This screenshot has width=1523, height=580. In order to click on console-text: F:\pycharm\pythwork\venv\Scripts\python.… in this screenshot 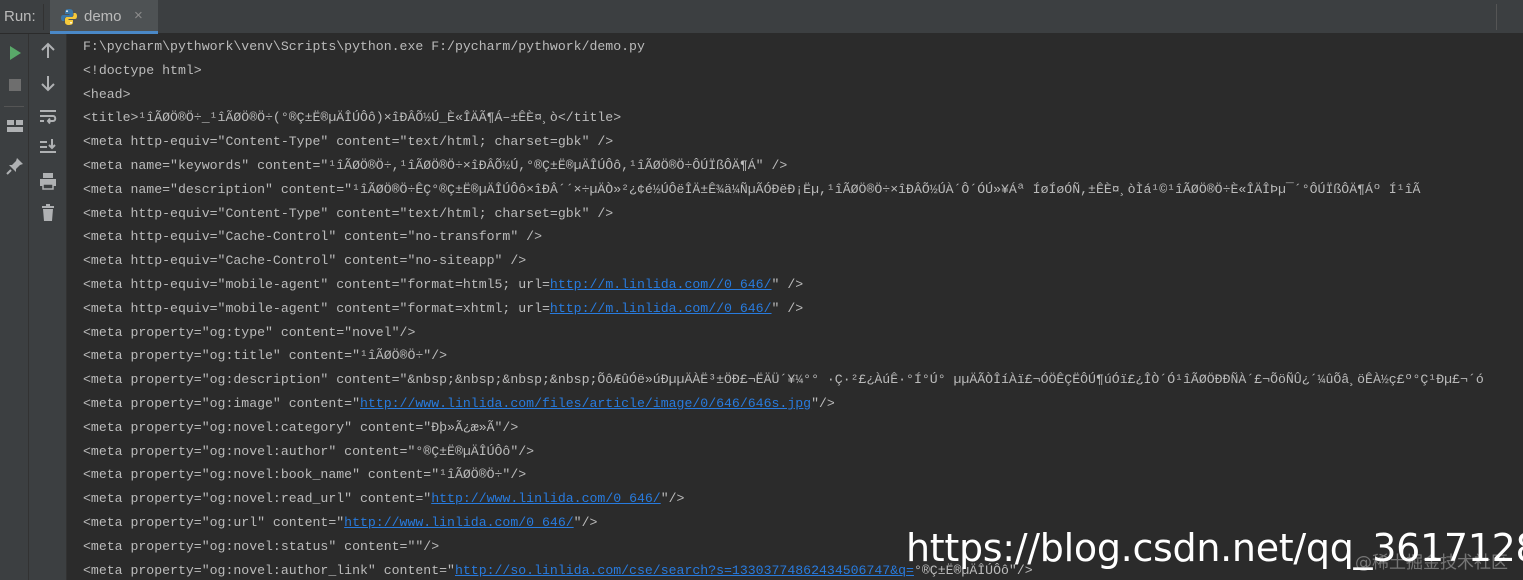, I will do `click(364, 46)`.